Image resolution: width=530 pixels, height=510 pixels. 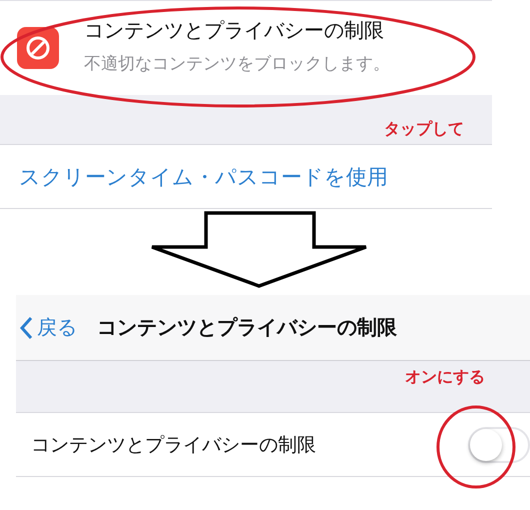 I want to click on chevron-icon, so click(x=26, y=328).